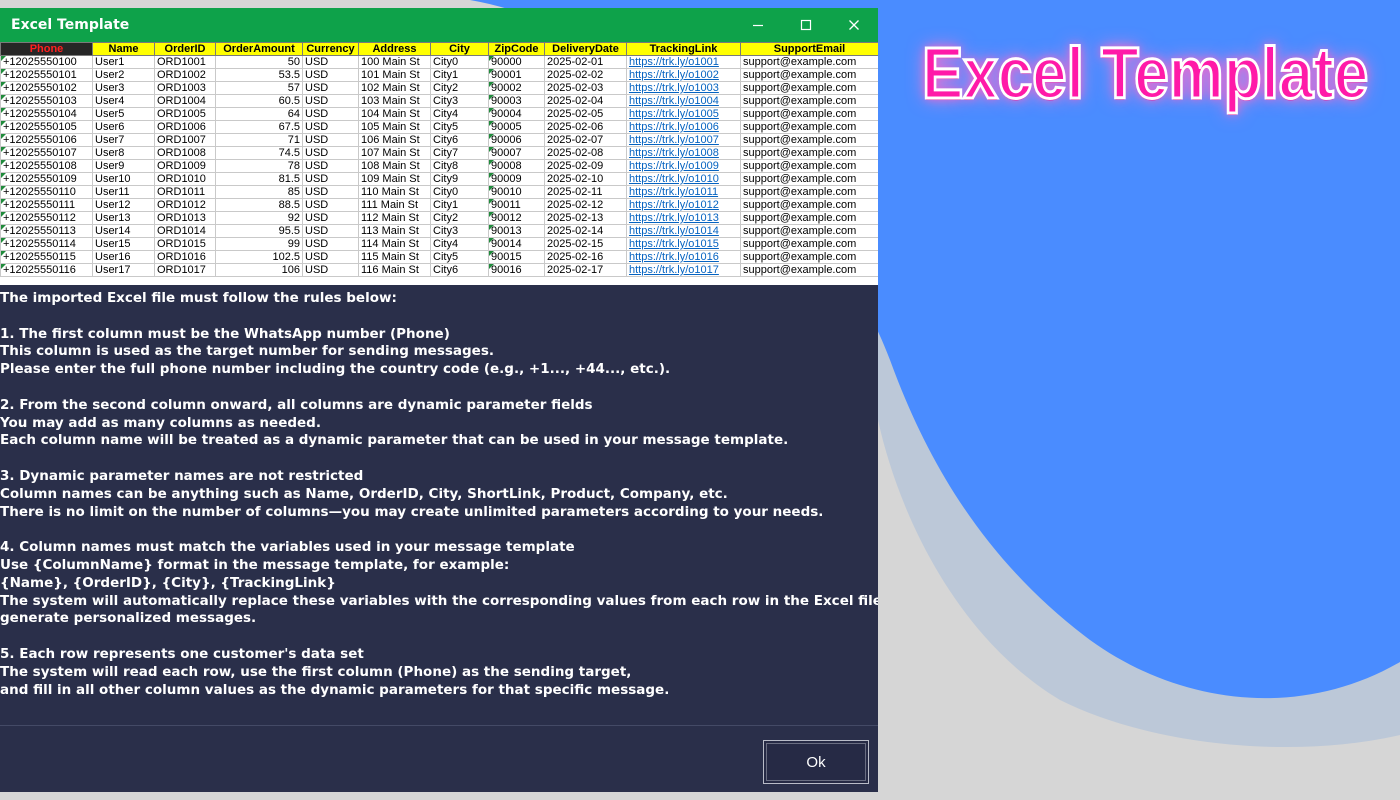 The height and width of the screenshot is (800, 1400). What do you see at coordinates (683, 88) in the screenshot?
I see `tracking-link: https://trk.ly/o1003` at bounding box center [683, 88].